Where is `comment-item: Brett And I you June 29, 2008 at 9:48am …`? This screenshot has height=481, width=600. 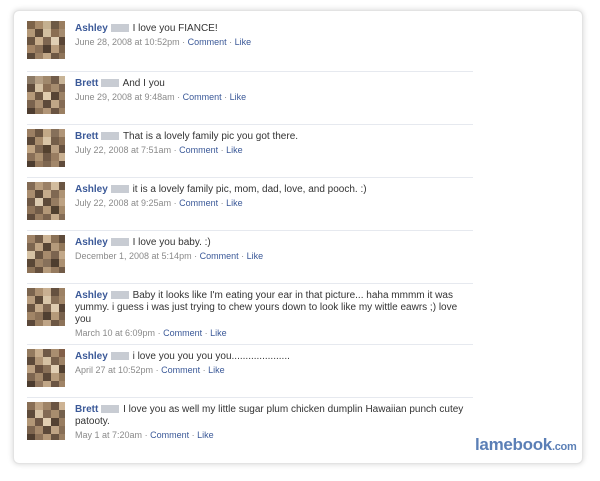
comment-item: Brett And I you June 29, 2008 at 9:48am … is located at coordinates (250, 100).